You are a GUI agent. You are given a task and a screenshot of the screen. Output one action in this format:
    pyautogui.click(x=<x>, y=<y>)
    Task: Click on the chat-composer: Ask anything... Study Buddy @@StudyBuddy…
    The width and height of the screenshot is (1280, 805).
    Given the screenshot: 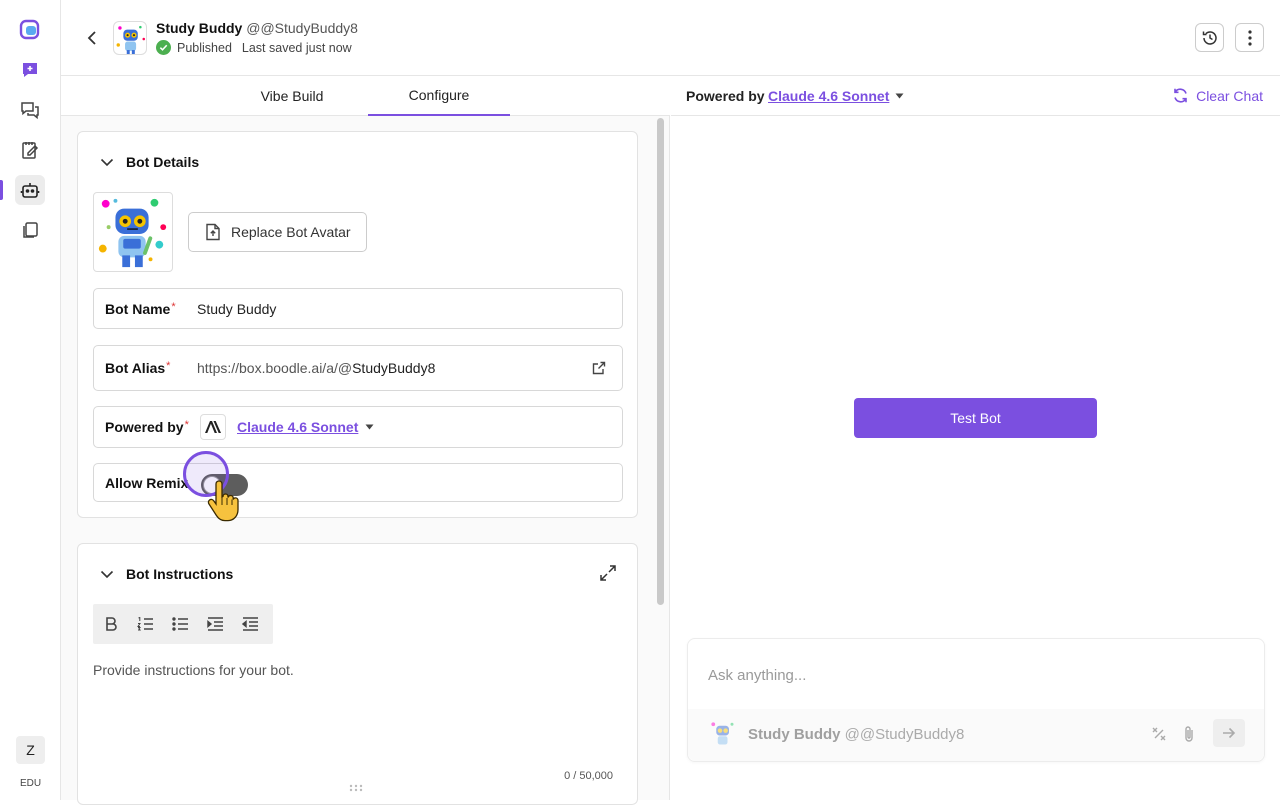 What is the action you would take?
    pyautogui.click(x=976, y=700)
    